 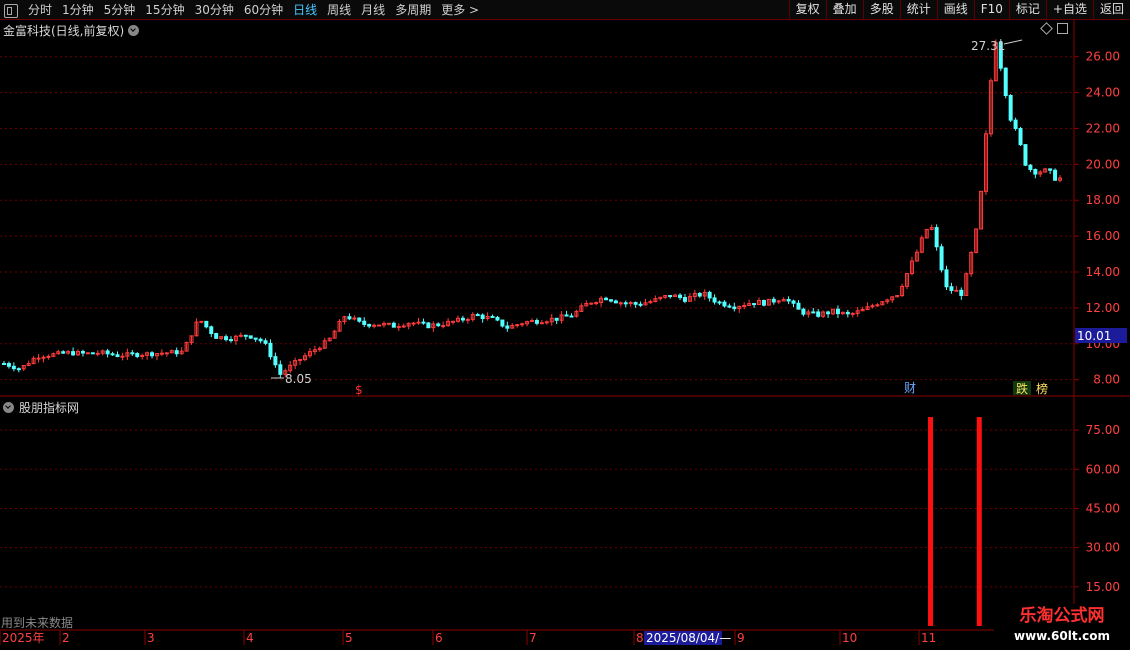 I want to click on price-tick-label: 8.00, so click(x=1106, y=380).